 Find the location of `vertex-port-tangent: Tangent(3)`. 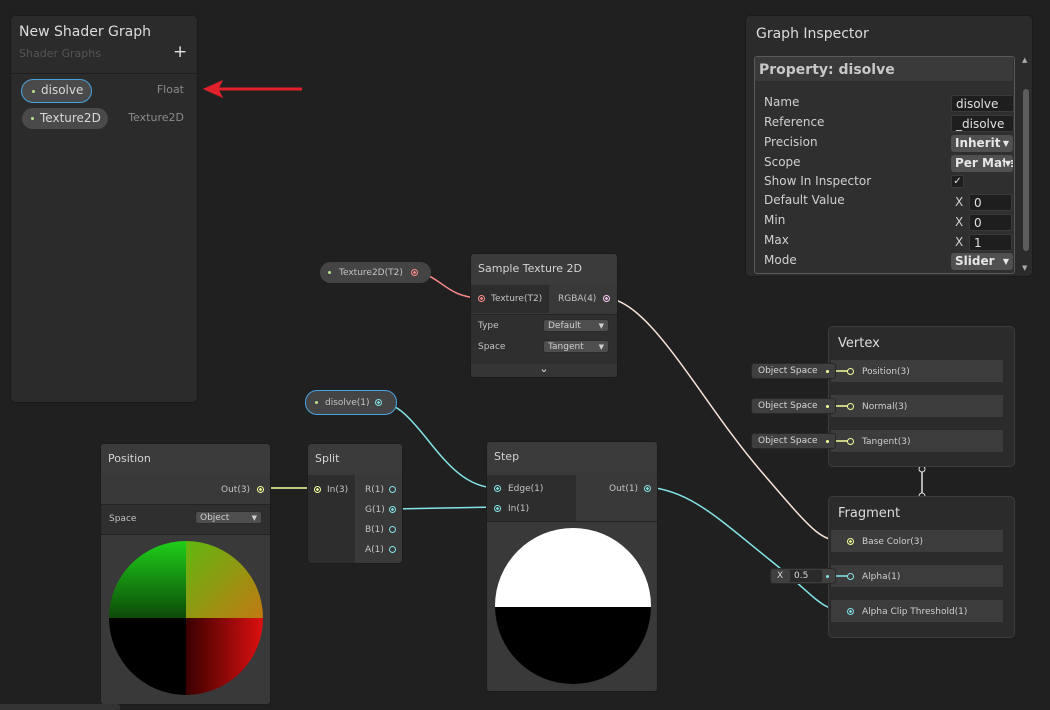

vertex-port-tangent: Tangent(3) is located at coordinates (917, 441).